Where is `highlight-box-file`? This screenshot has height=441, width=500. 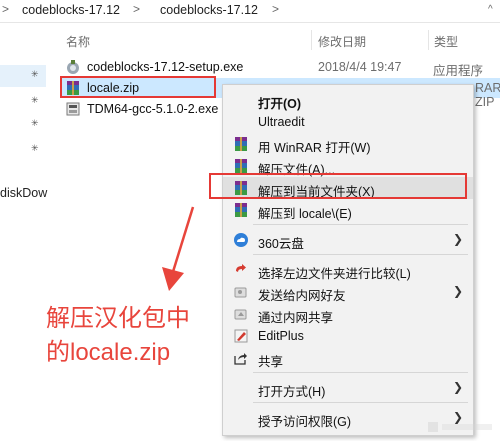 highlight-box-file is located at coordinates (138, 87).